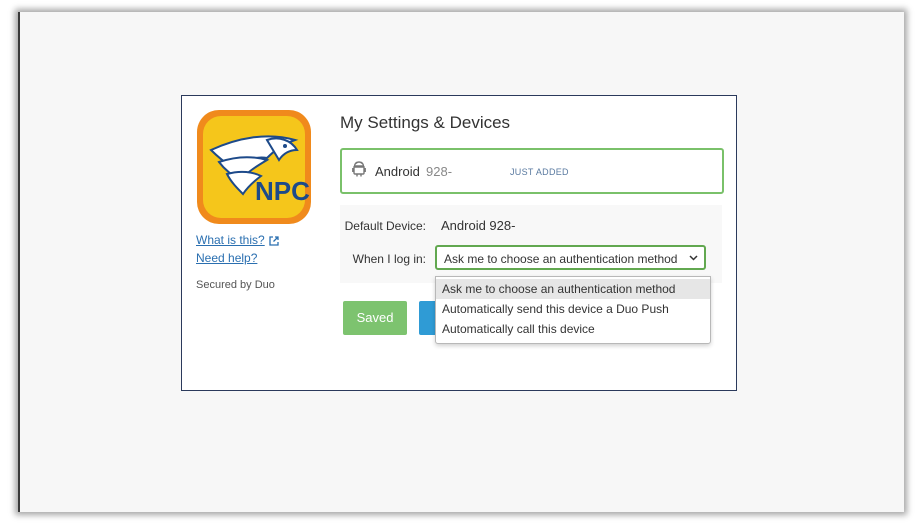 Image resolution: width=917 pixels, height=527 pixels. What do you see at coordinates (375, 318) in the screenshot?
I see `saved-button: Saved` at bounding box center [375, 318].